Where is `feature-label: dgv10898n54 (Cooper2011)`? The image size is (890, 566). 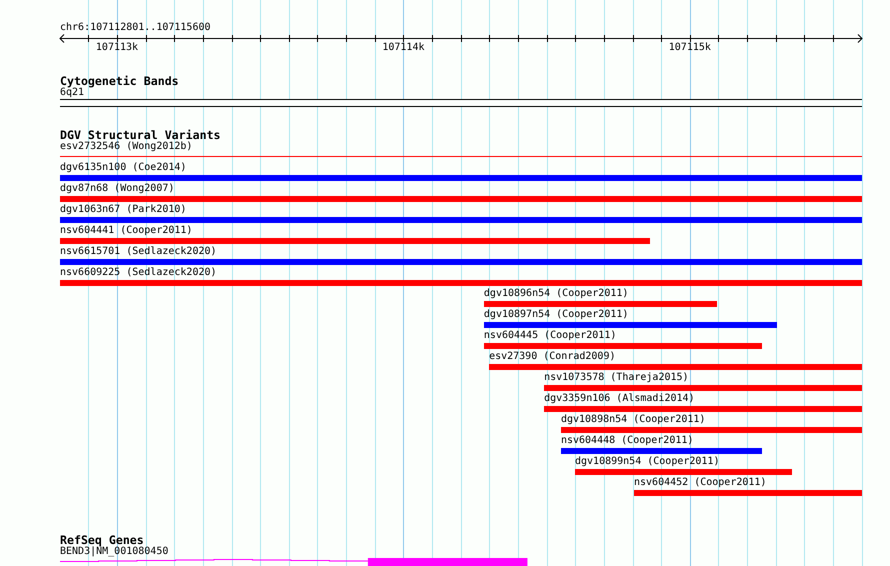
feature-label: dgv10898n54 (Cooper2011) is located at coordinates (633, 420).